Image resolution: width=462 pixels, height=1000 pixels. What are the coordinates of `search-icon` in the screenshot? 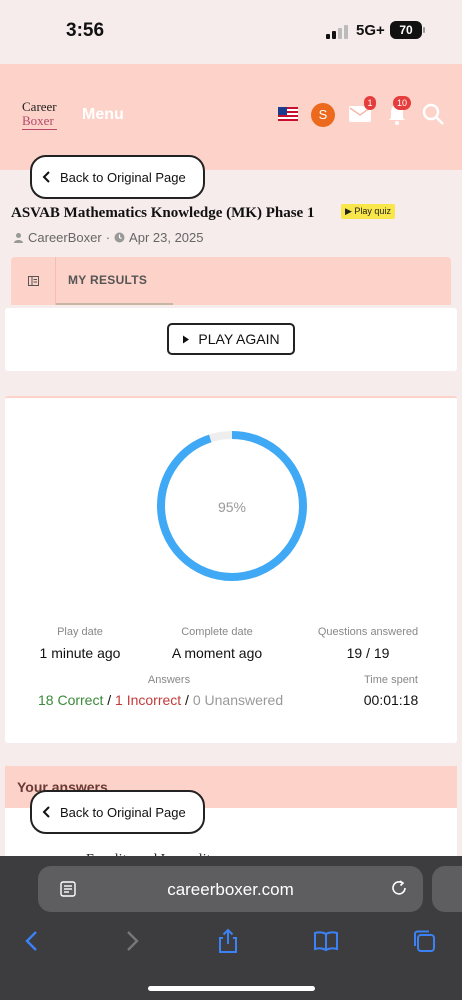 It's located at (433, 114).